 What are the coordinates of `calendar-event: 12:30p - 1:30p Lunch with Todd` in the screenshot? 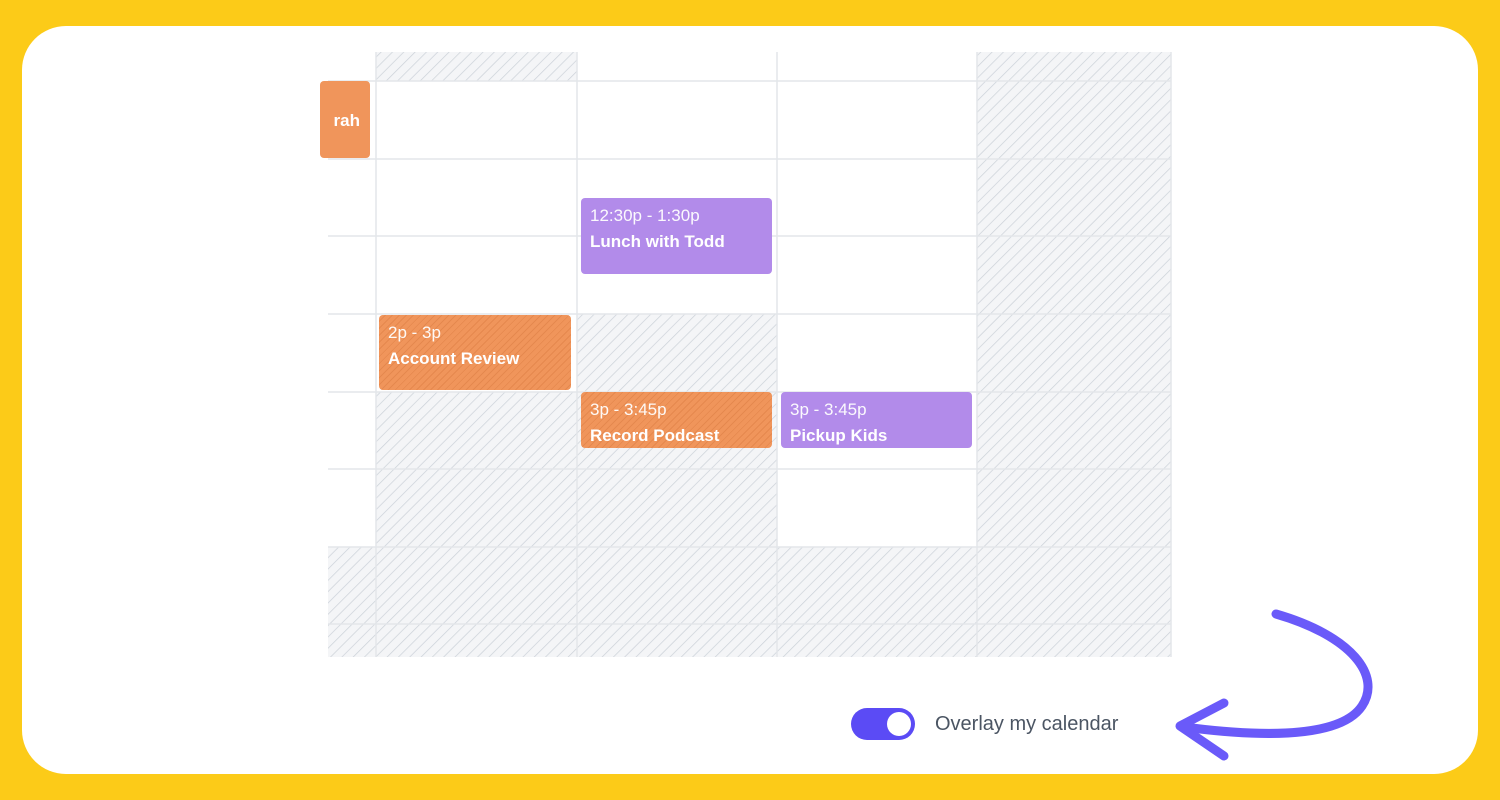 It's located at (676, 236).